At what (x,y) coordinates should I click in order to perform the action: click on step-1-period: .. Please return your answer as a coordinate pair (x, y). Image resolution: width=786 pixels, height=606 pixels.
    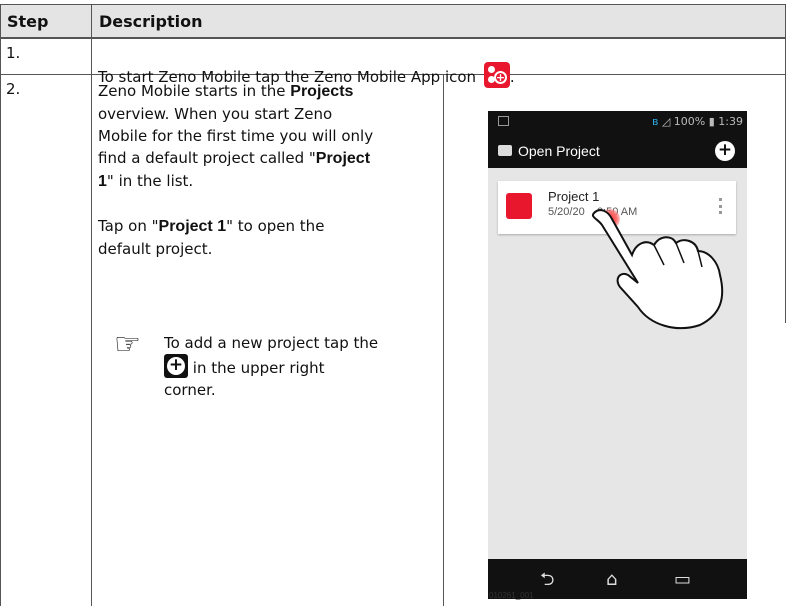
    Looking at the image, I should click on (512, 77).